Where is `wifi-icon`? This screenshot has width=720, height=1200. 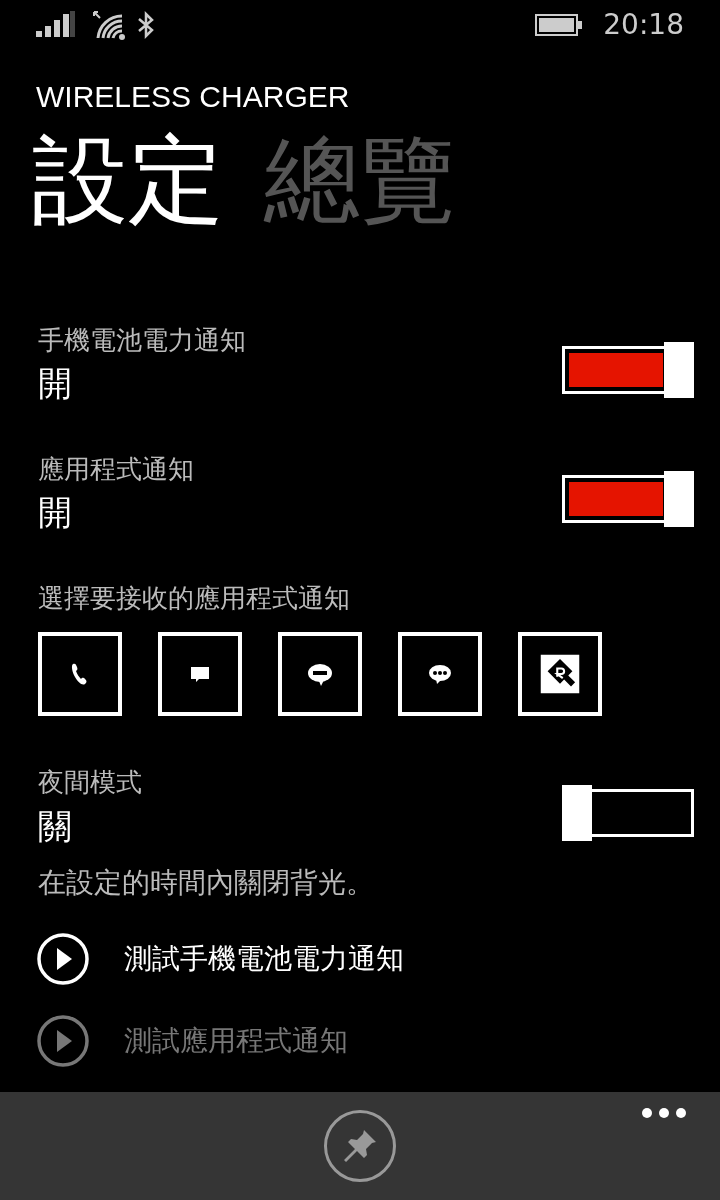
wifi-icon is located at coordinates (109, 25).